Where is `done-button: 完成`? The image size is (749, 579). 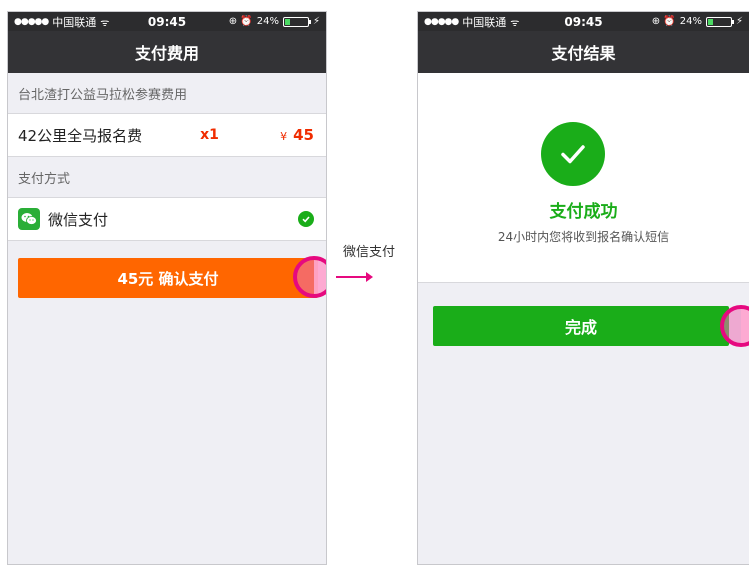 done-button: 完成 is located at coordinates (581, 326).